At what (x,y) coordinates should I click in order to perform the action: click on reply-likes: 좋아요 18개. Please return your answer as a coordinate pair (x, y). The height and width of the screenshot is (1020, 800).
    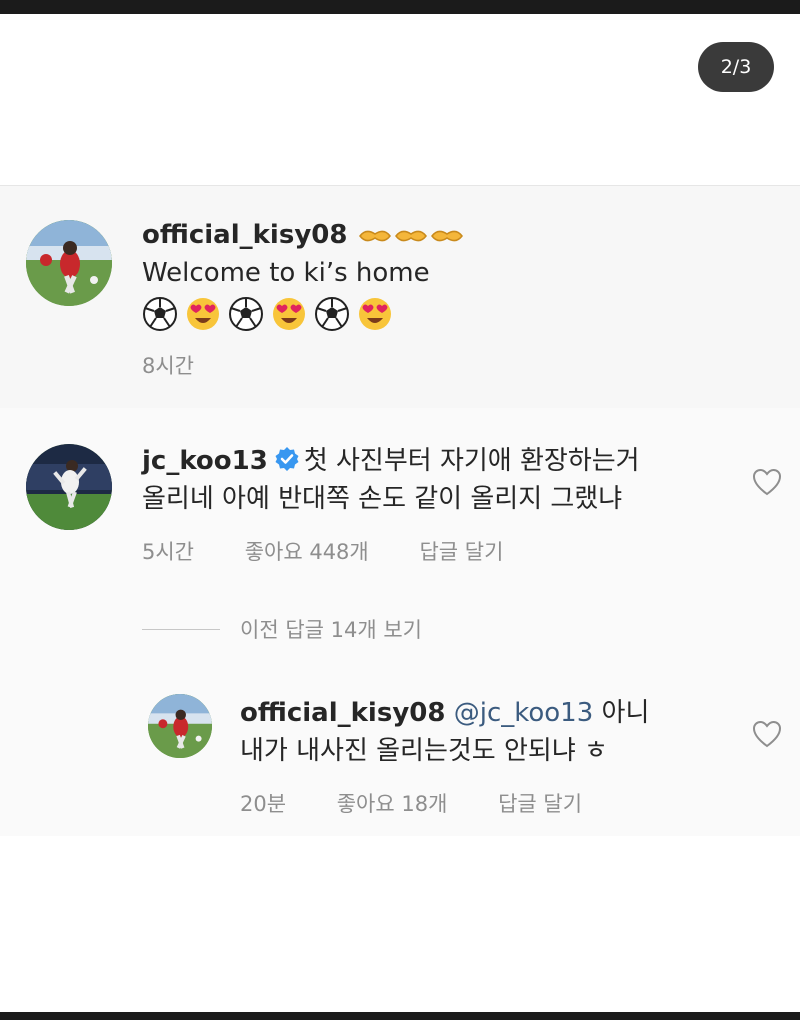
    Looking at the image, I should click on (392, 804).